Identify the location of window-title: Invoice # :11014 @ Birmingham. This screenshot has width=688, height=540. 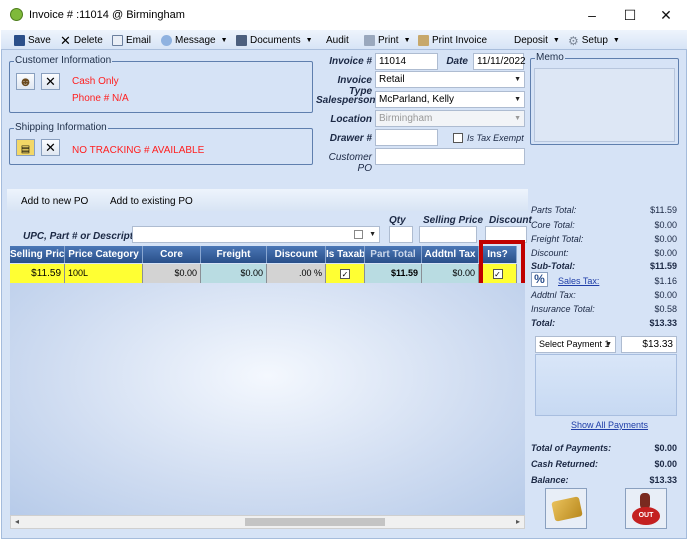
(107, 15).